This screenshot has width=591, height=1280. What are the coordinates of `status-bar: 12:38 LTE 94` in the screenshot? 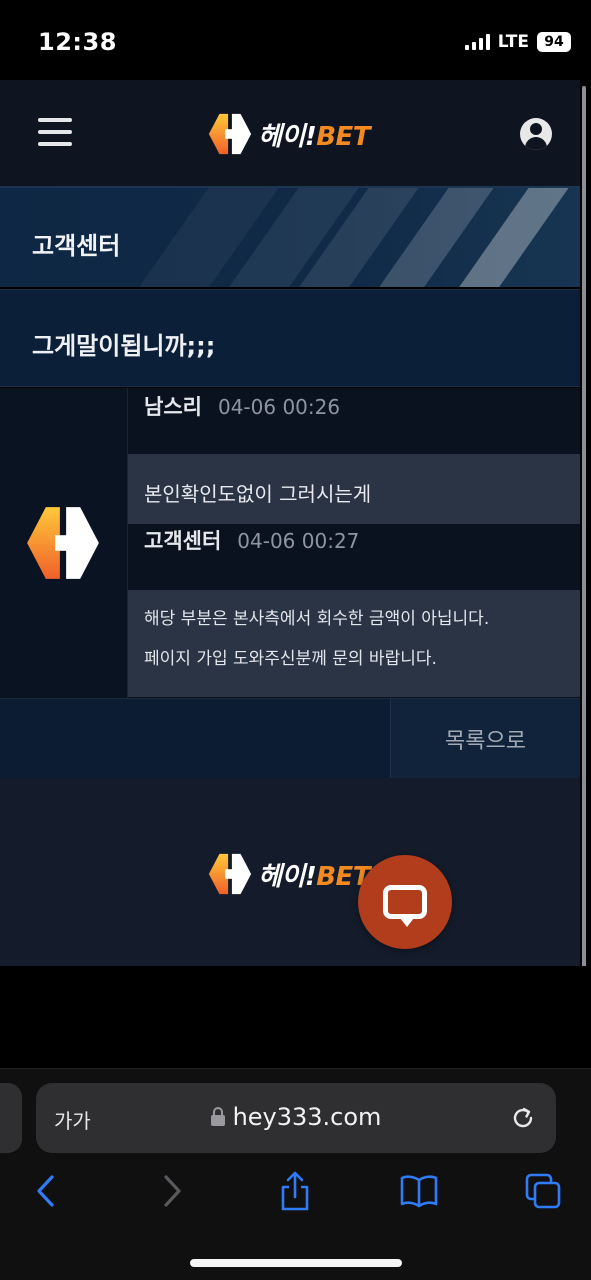 It's located at (295, 40).